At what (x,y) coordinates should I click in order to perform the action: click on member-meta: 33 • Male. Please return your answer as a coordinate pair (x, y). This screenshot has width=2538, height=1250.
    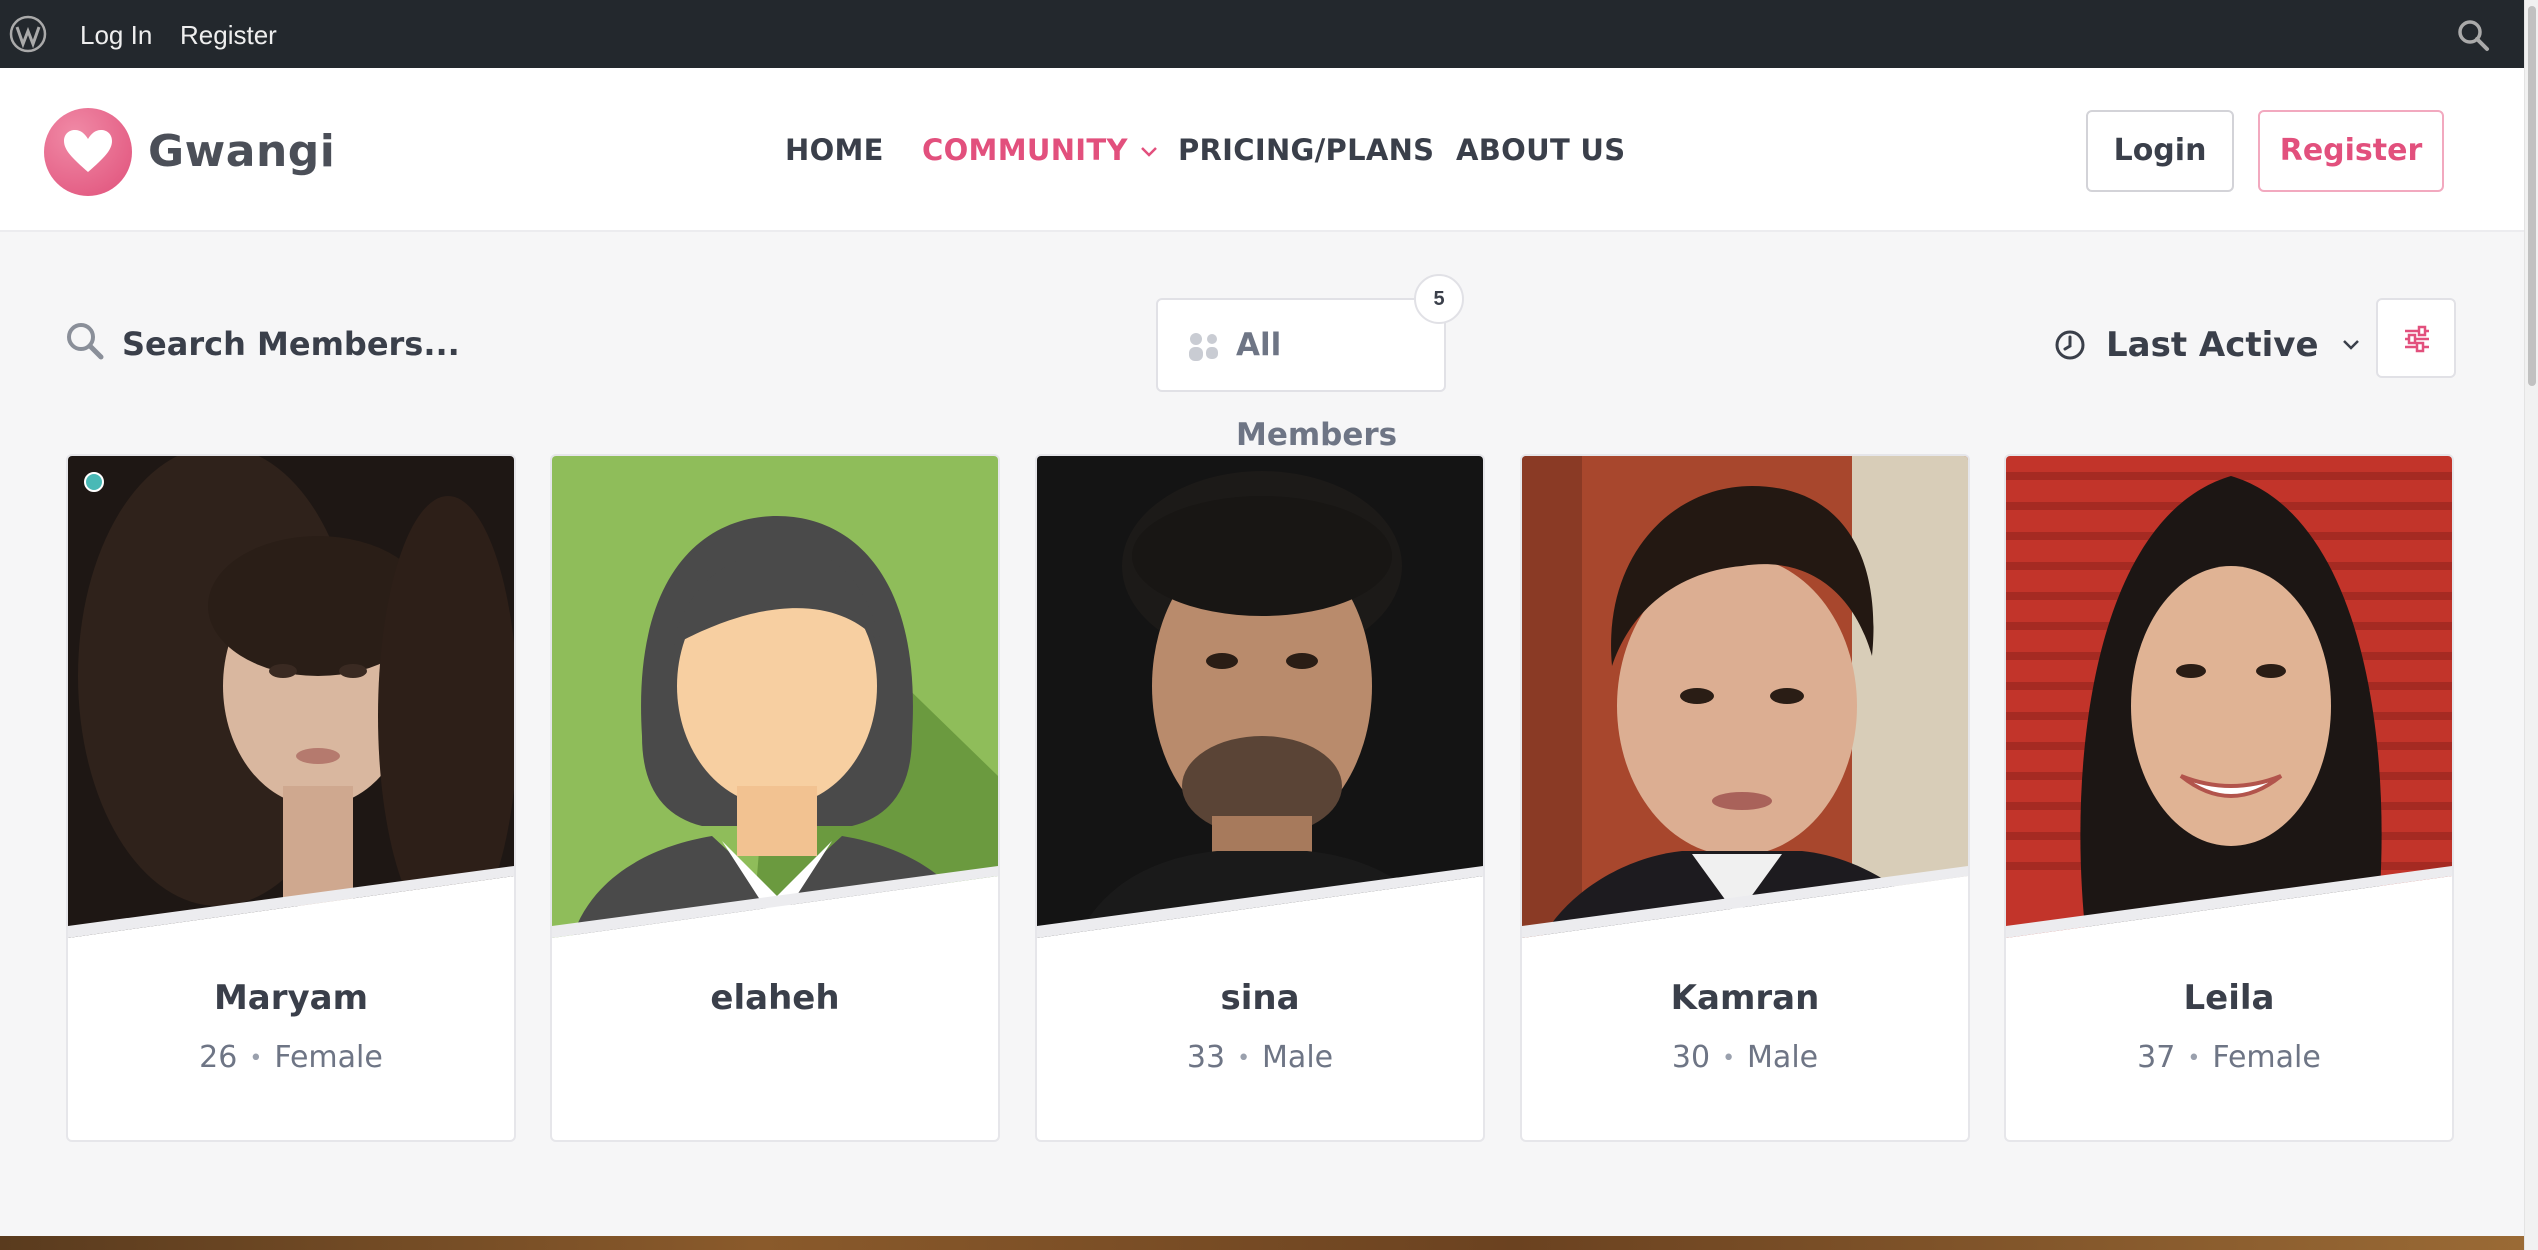
    Looking at the image, I should click on (1260, 1057).